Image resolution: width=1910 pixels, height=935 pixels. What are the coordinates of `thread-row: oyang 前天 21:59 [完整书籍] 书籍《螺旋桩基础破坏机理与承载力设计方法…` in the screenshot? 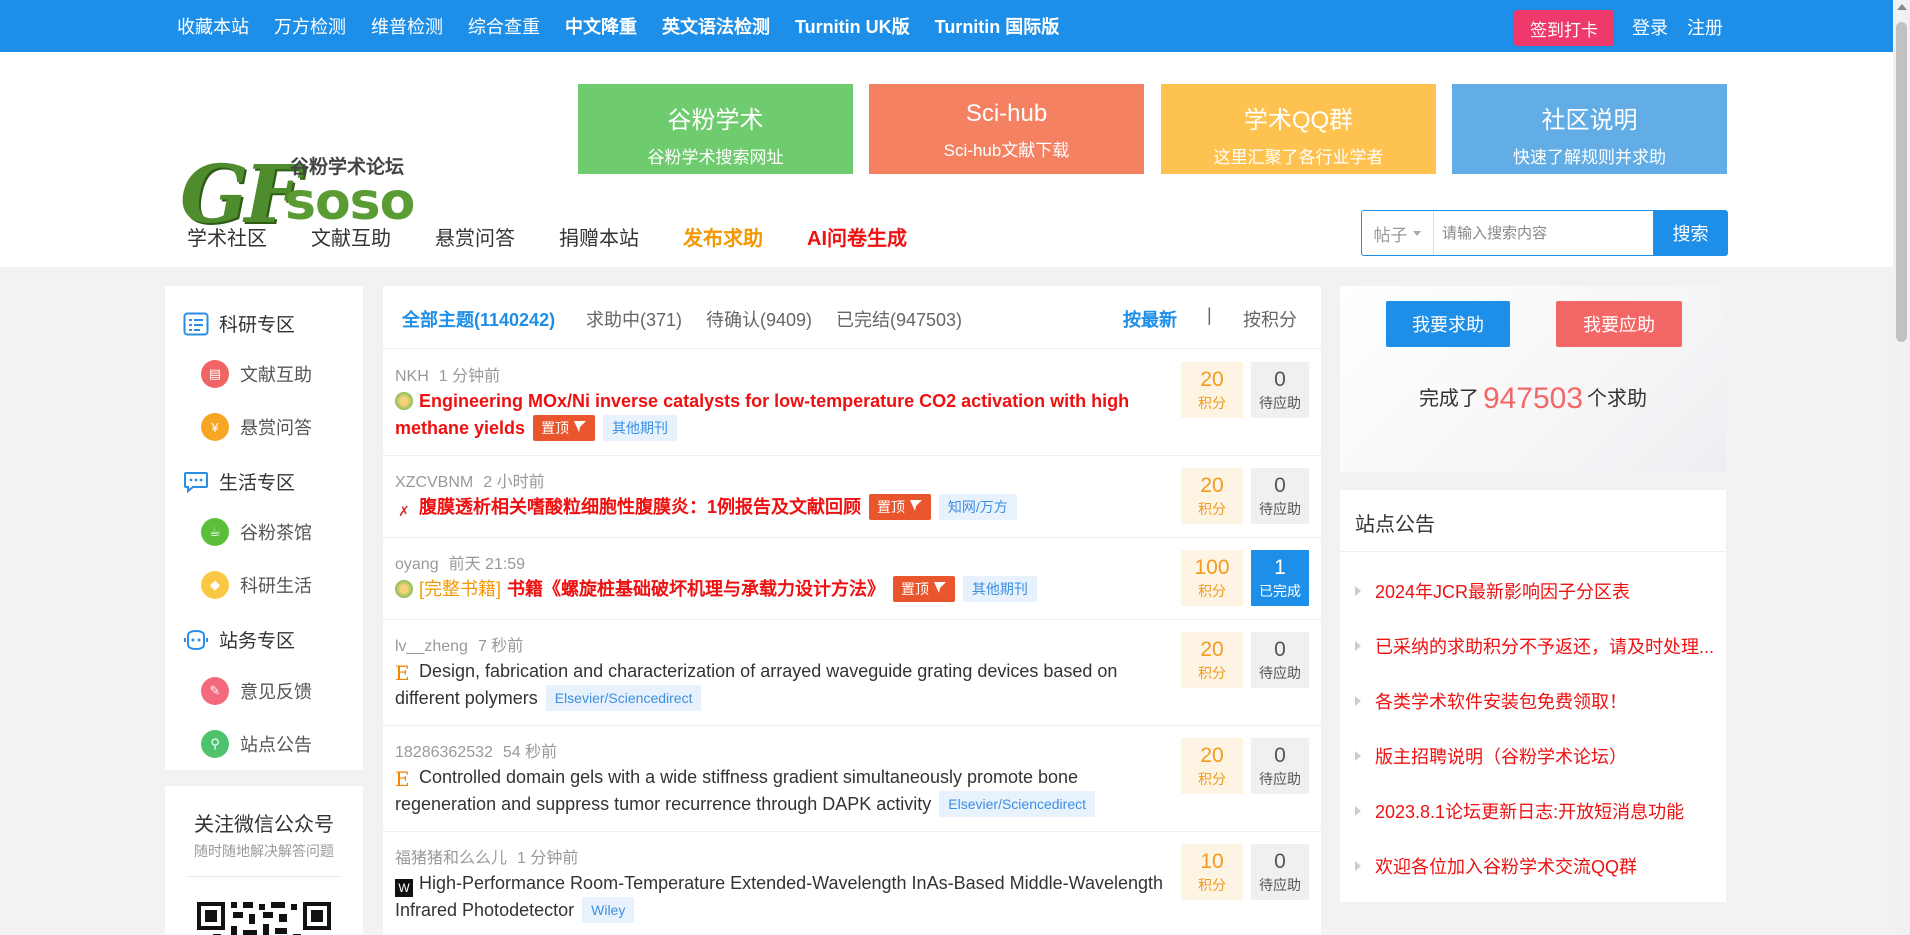 It's located at (852, 579).